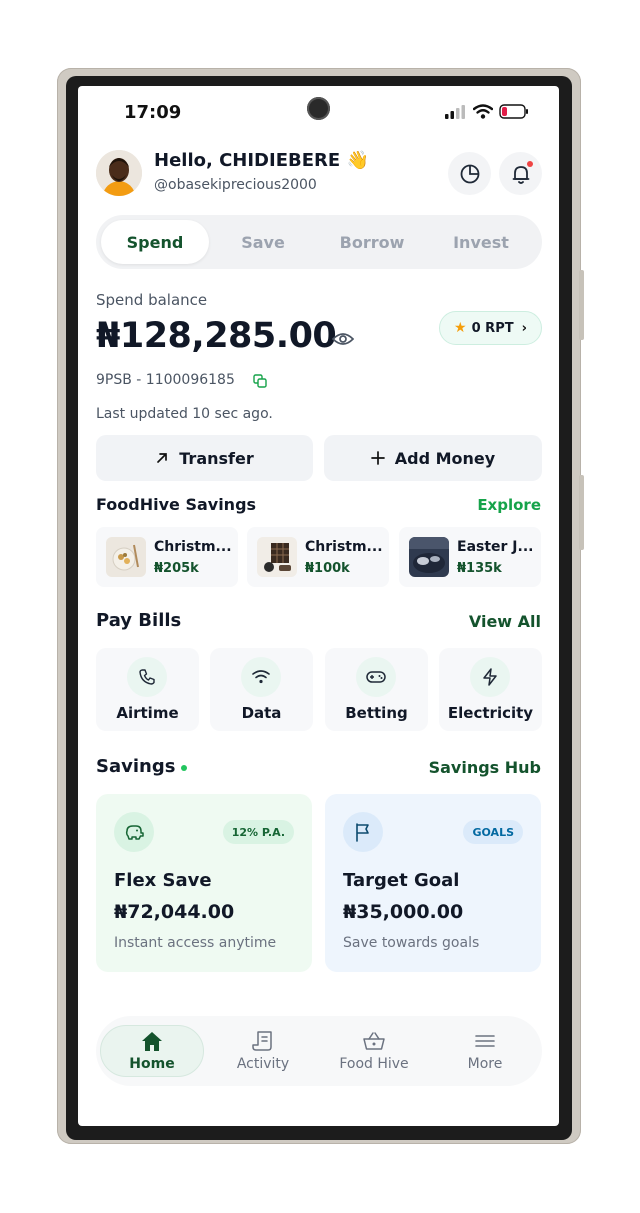  I want to click on nav-activity: Activity, so click(263, 1051).